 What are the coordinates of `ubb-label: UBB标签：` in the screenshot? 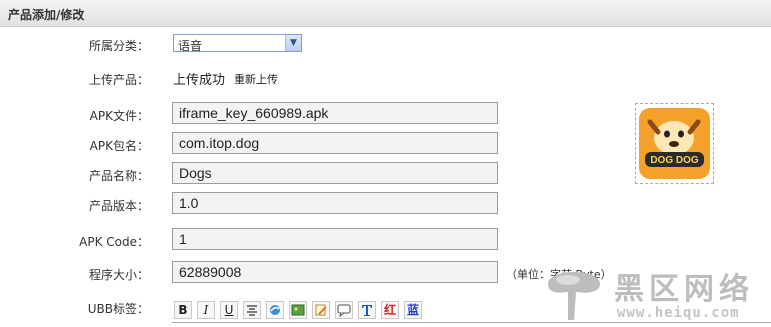 It's located at (118, 309).